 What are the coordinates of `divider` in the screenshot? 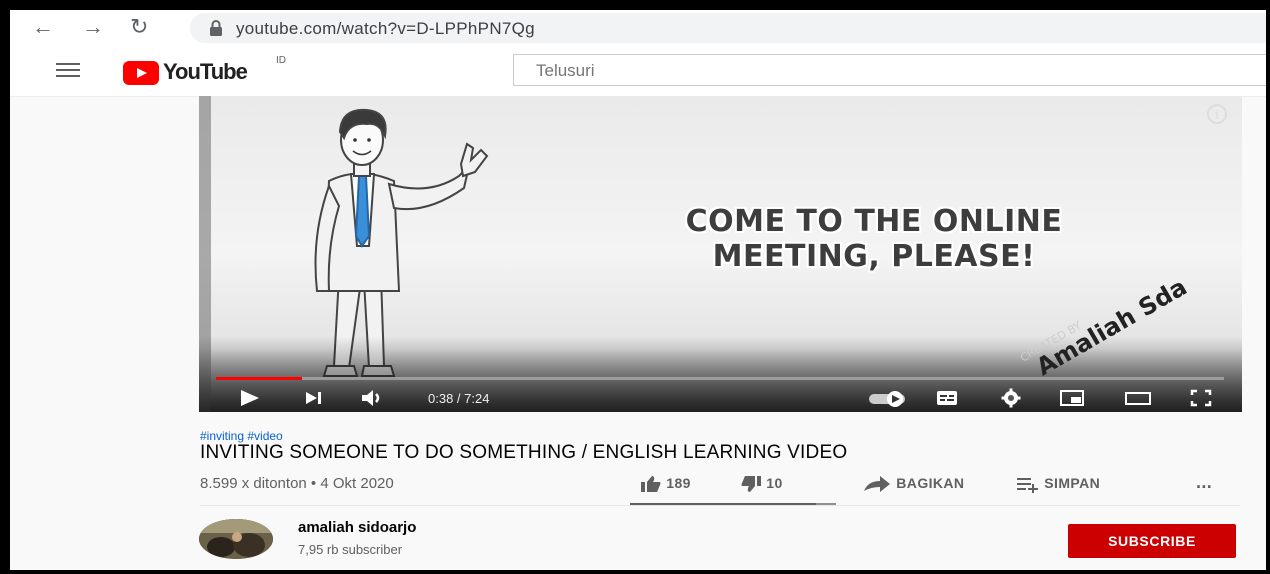 It's located at (720, 505).